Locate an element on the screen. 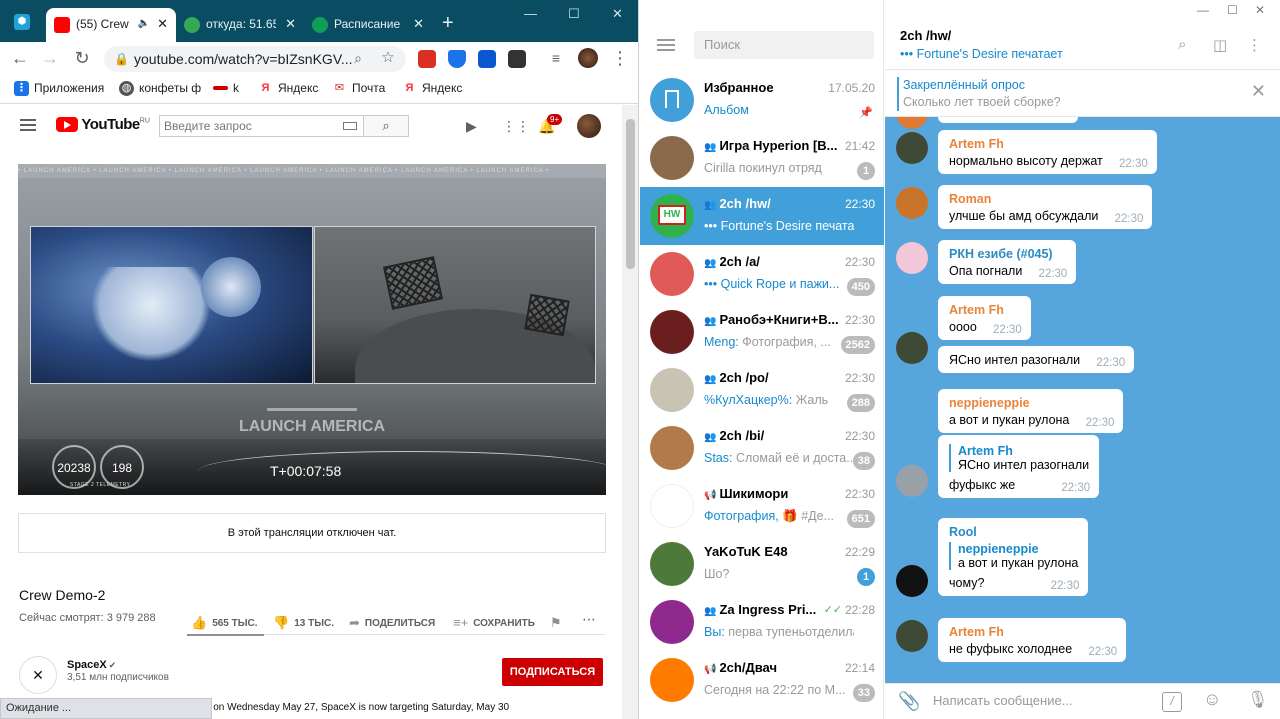 This screenshot has width=1280, height=719. microphone-icon: 🎙 is located at coordinates (1258, 700).